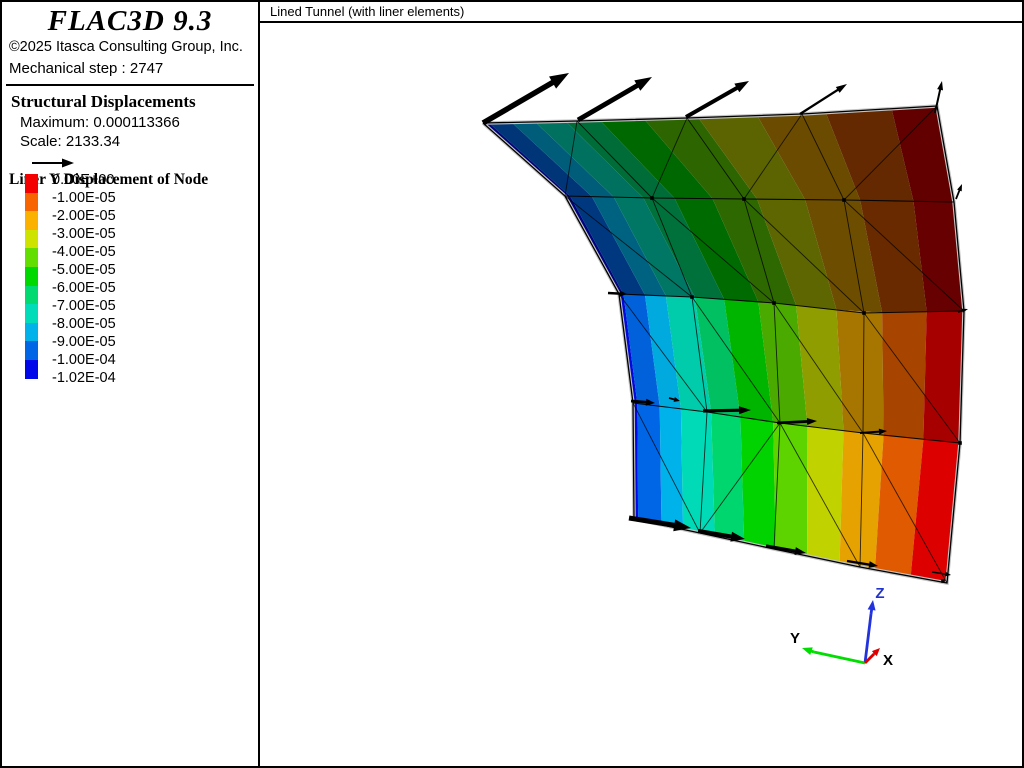 The image size is (1024, 768). I want to click on z-axis-label: Z, so click(879, 593).